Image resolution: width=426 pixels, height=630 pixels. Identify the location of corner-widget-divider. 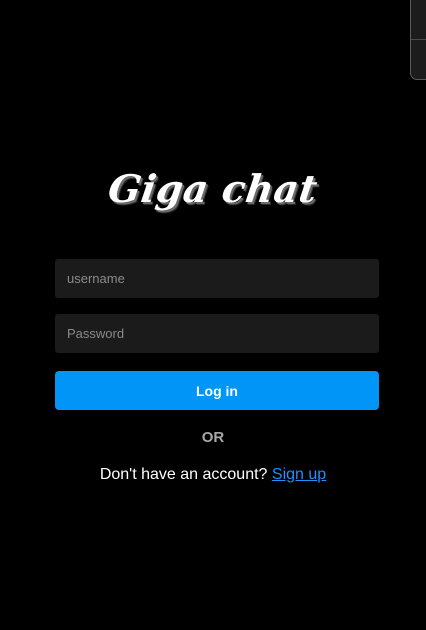
(418, 39).